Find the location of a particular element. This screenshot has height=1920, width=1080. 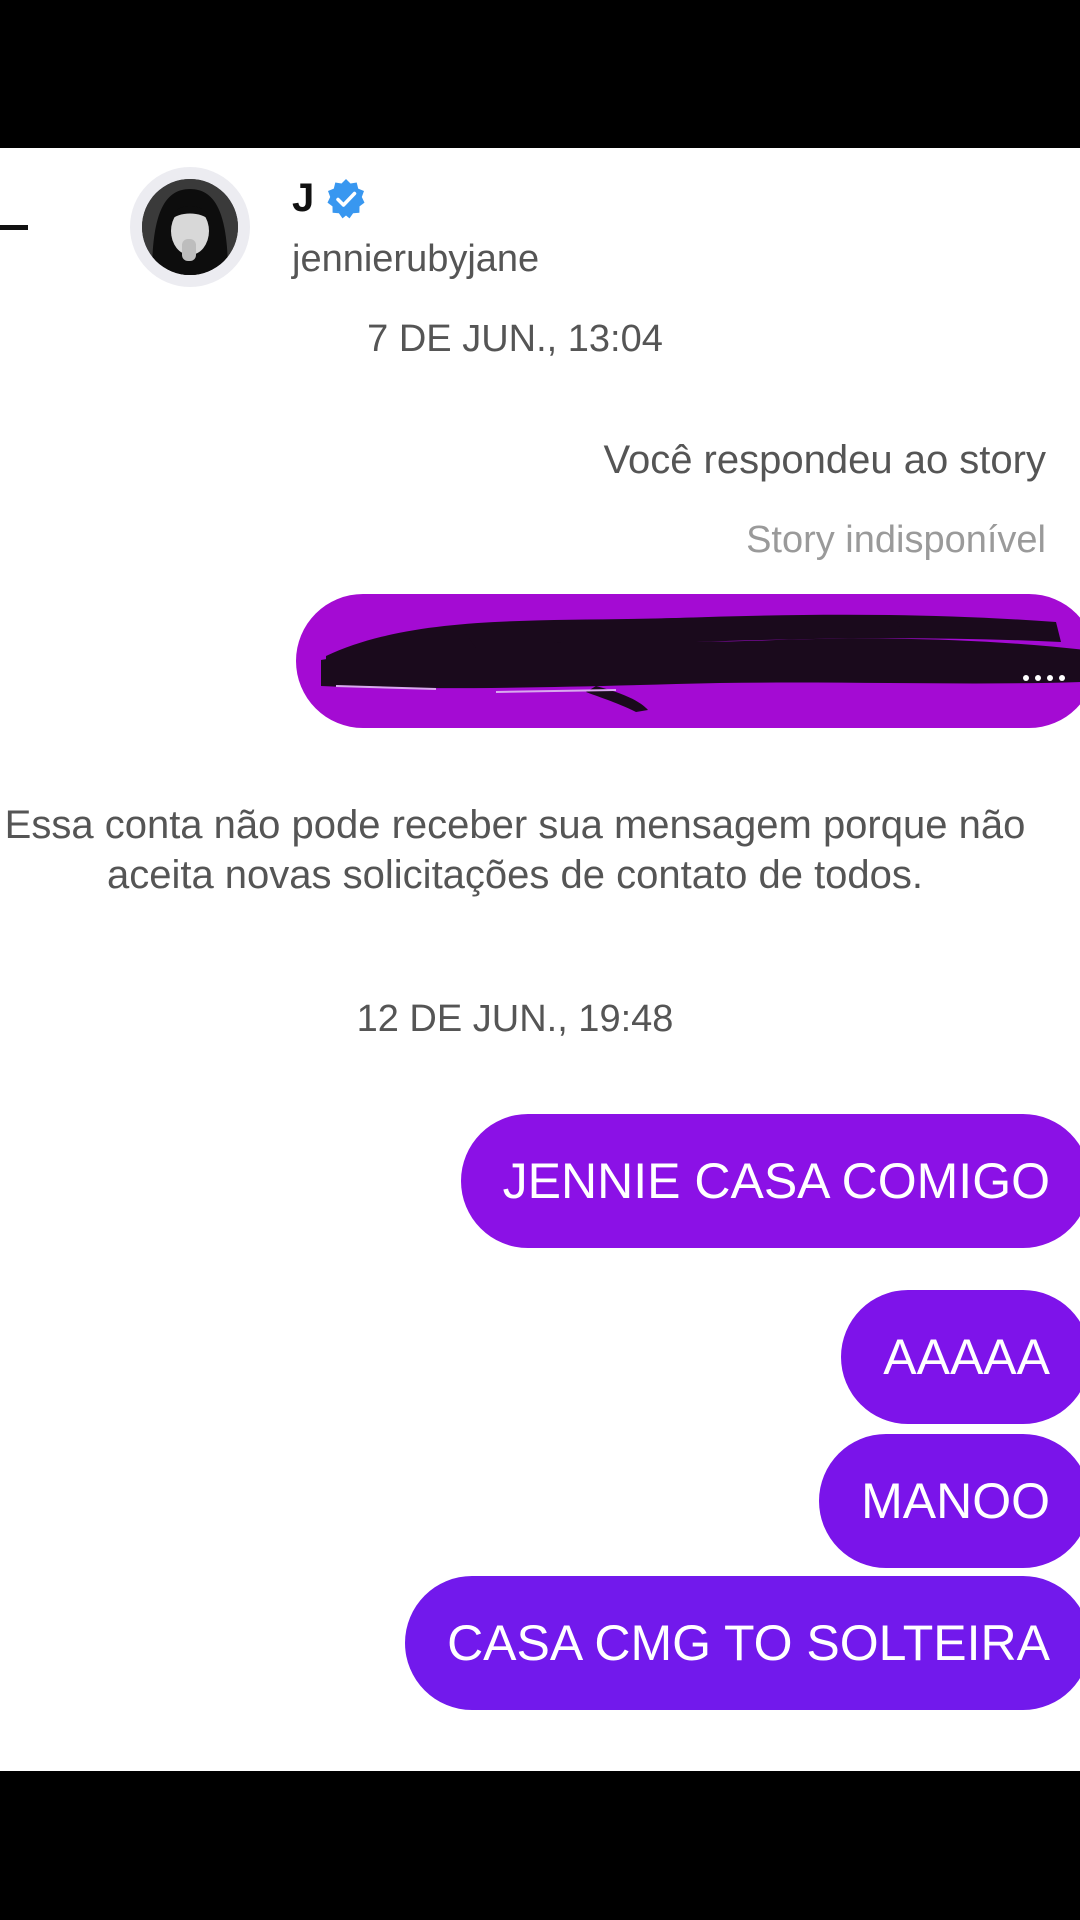

profile-avatar is located at coordinates (190, 227).